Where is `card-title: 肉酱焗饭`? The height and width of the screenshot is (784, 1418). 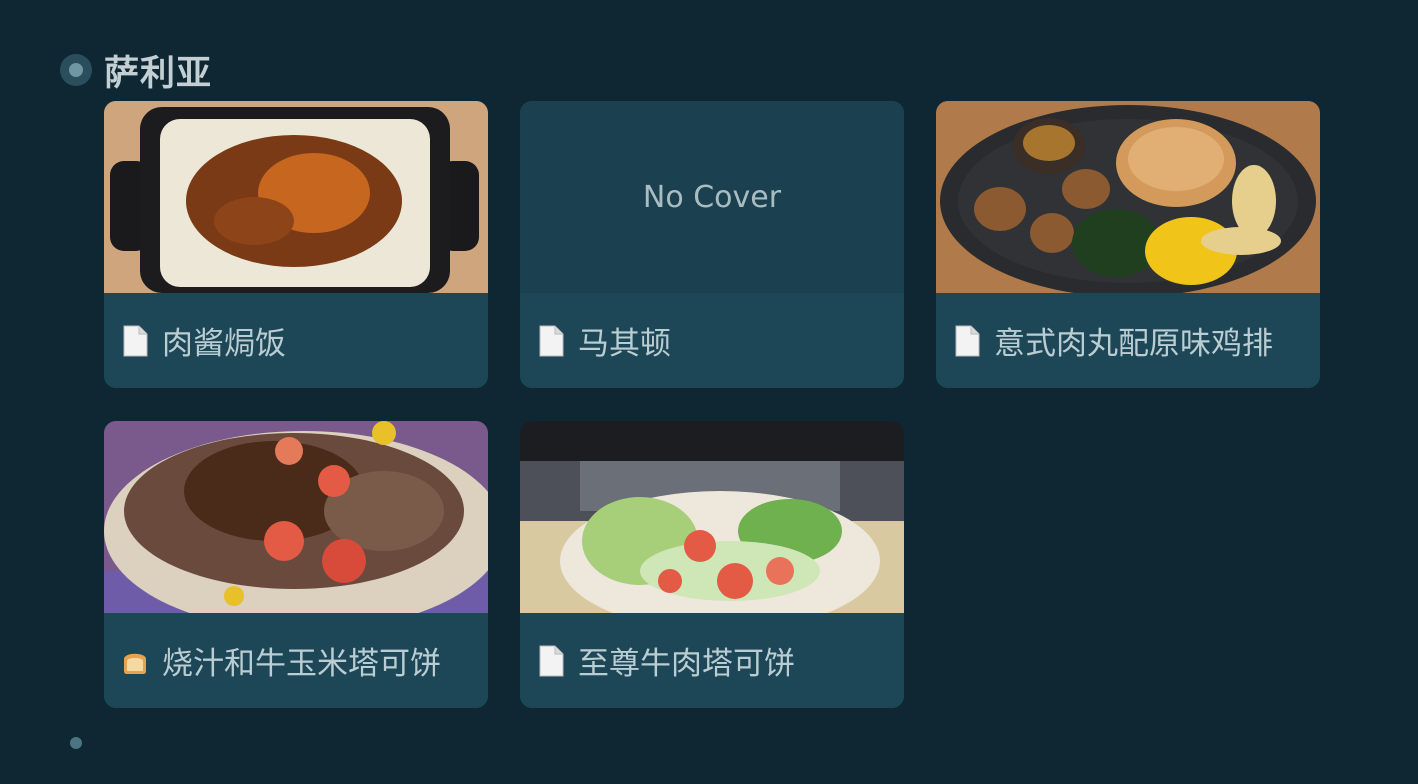
card-title: 肉酱焗饭 is located at coordinates (224, 344).